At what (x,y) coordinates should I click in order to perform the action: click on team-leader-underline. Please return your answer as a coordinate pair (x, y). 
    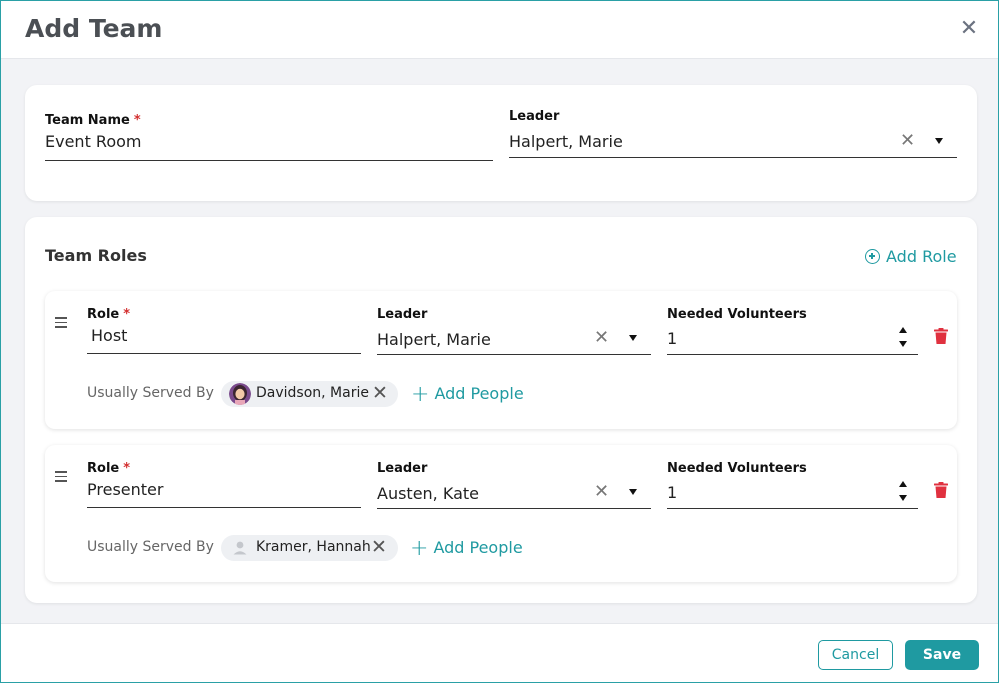
    Looking at the image, I should click on (733, 157).